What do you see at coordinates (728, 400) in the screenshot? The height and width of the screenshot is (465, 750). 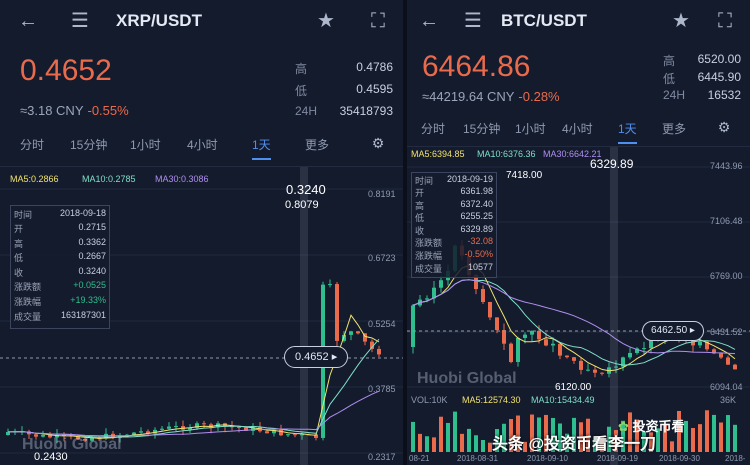 I see `volume-max-label: 36K` at bounding box center [728, 400].